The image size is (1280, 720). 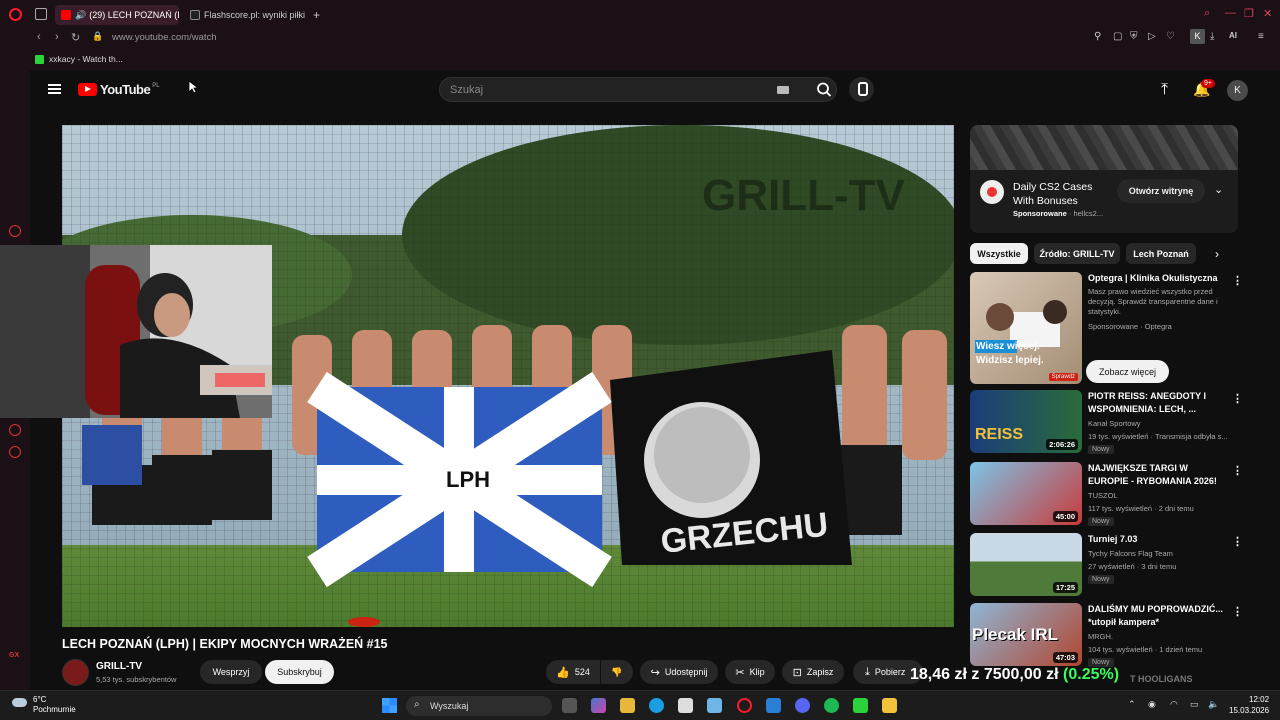 What do you see at coordinates (627, 705) in the screenshot?
I see `file-explorer-icon` at bounding box center [627, 705].